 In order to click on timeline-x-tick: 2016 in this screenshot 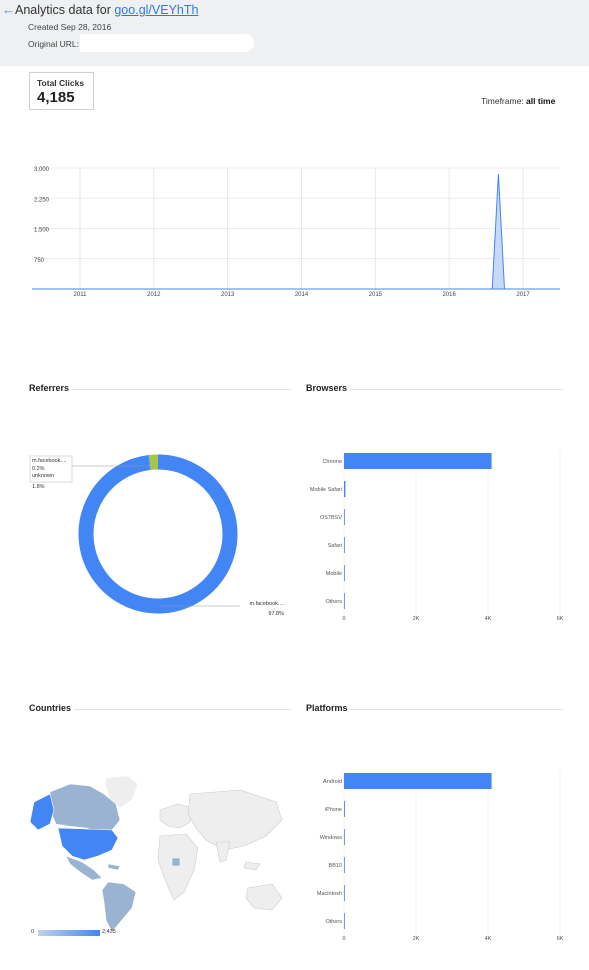, I will do `click(449, 295)`.